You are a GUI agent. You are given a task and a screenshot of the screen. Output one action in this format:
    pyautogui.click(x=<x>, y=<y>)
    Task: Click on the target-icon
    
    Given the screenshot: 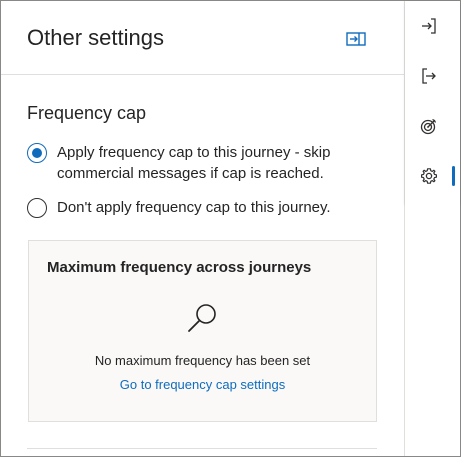 What is the action you would take?
    pyautogui.click(x=428, y=126)
    